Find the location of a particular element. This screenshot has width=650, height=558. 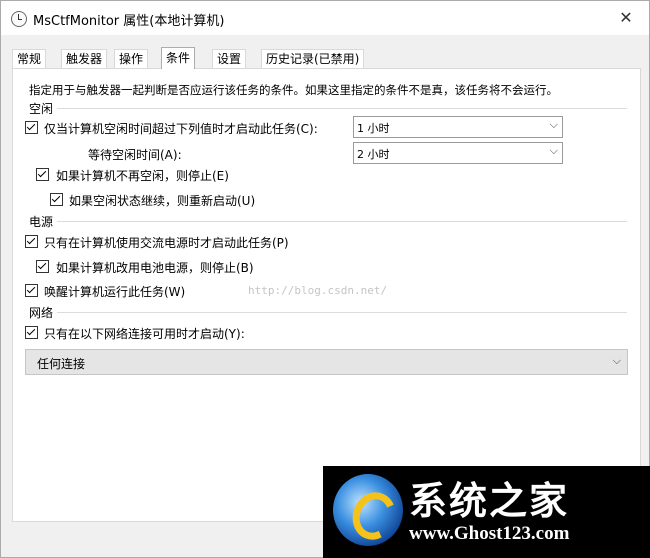

idle-duration-value: 1 小时 is located at coordinates (373, 128).